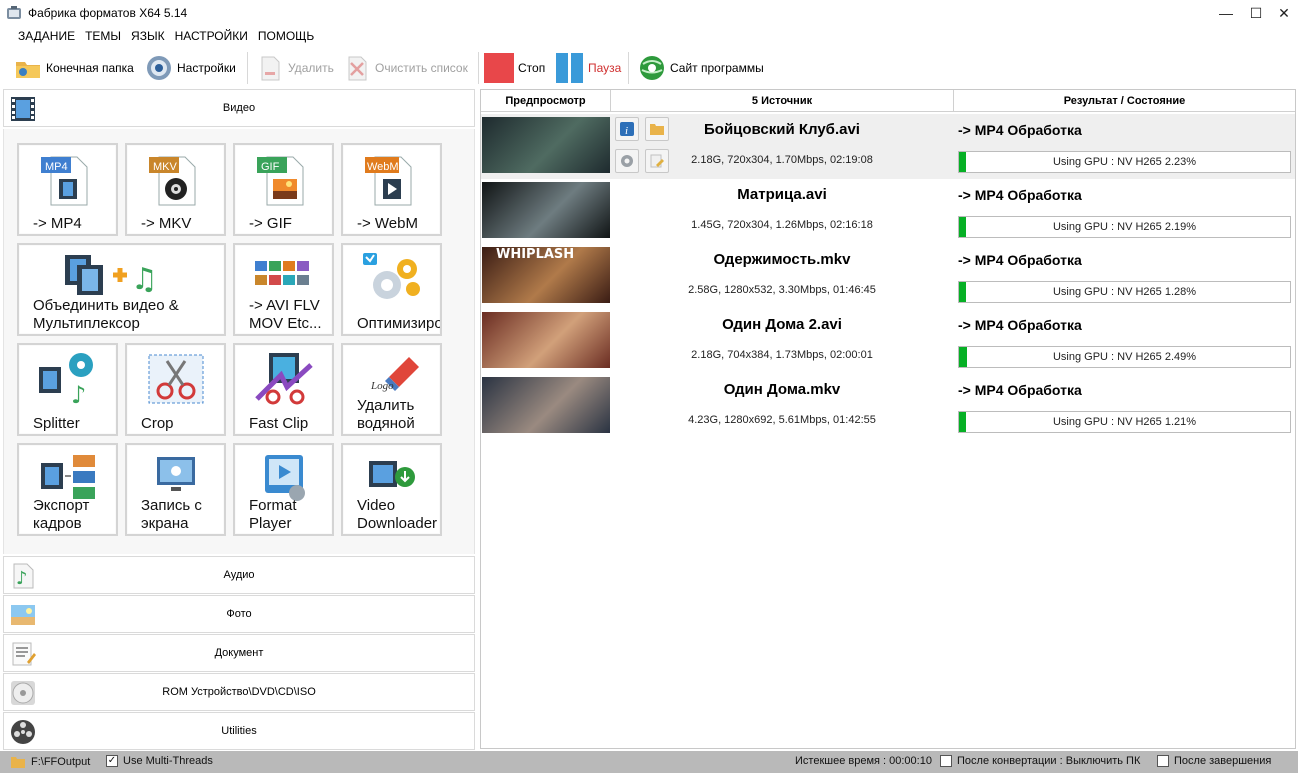 Image resolution: width=1298 pixels, height=773 pixels. I want to click on folder-icon, so click(28, 70).